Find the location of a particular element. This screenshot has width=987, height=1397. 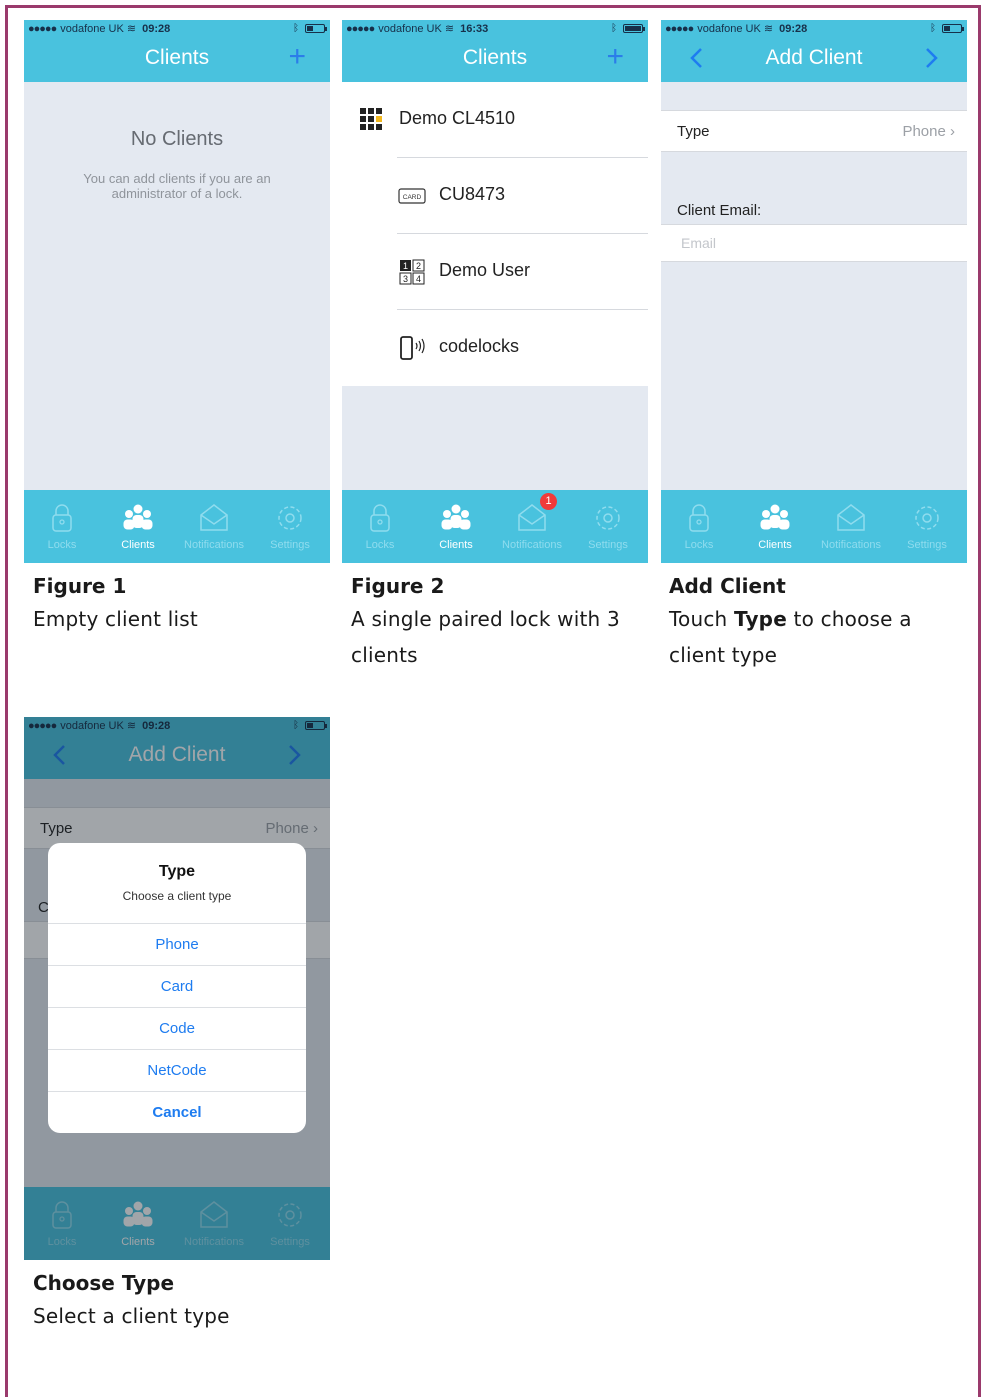

type-cell: Type Phone › is located at coordinates (814, 131).